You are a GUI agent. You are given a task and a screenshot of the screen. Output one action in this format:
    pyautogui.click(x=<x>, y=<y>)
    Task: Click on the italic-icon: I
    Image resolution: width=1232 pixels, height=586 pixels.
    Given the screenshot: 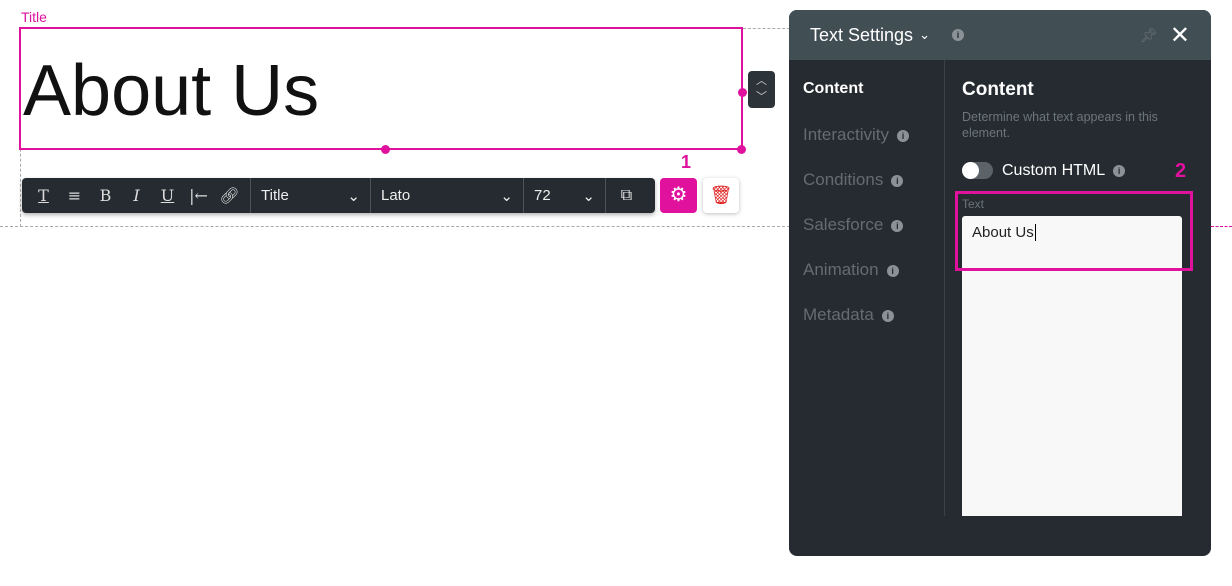 What is the action you would take?
    pyautogui.click(x=136, y=195)
    